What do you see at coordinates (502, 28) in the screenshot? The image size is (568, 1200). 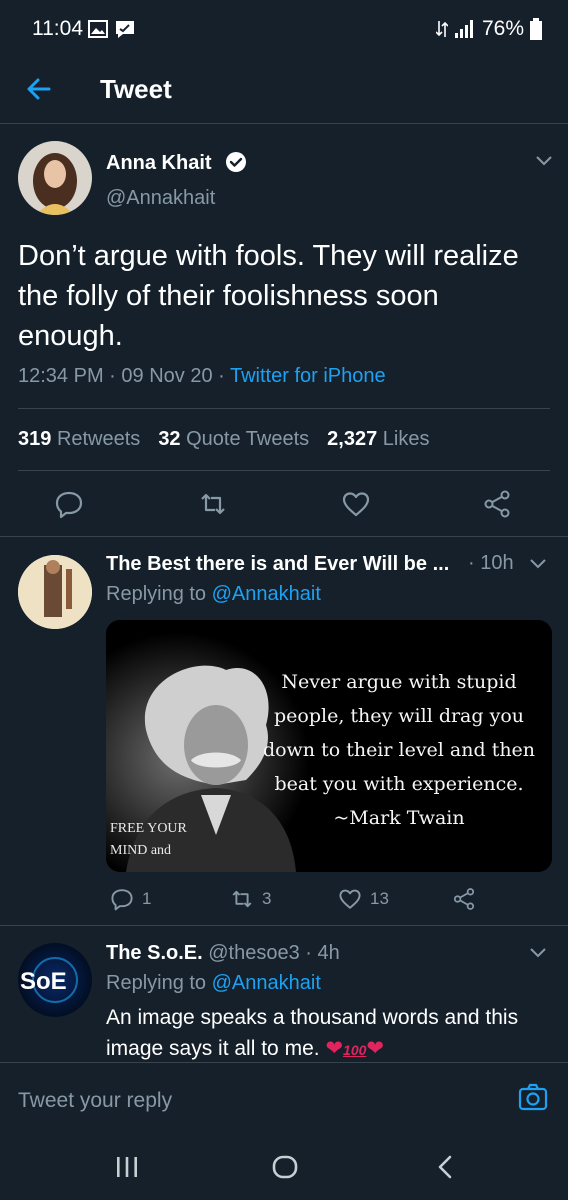 I see `battery-percent: 76%` at bounding box center [502, 28].